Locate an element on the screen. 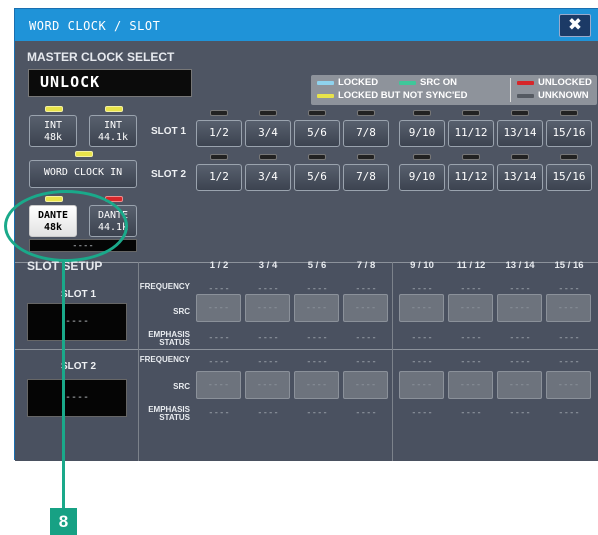  slot-2-frequency-3: ---- is located at coordinates (317, 362).